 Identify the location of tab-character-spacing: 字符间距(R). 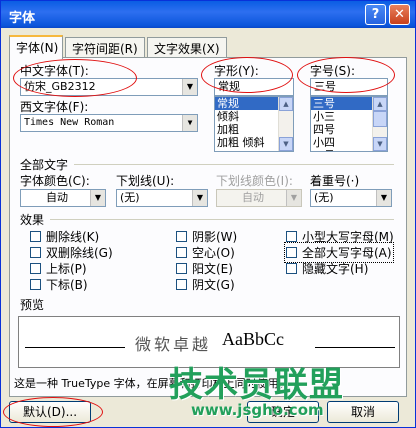
(105, 47).